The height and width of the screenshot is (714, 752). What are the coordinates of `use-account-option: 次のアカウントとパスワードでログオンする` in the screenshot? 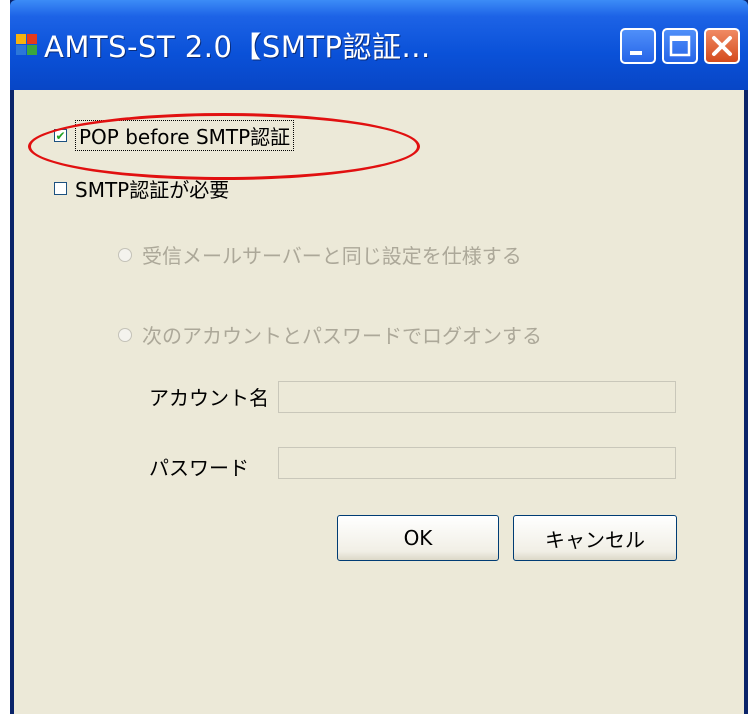 It's located at (330, 334).